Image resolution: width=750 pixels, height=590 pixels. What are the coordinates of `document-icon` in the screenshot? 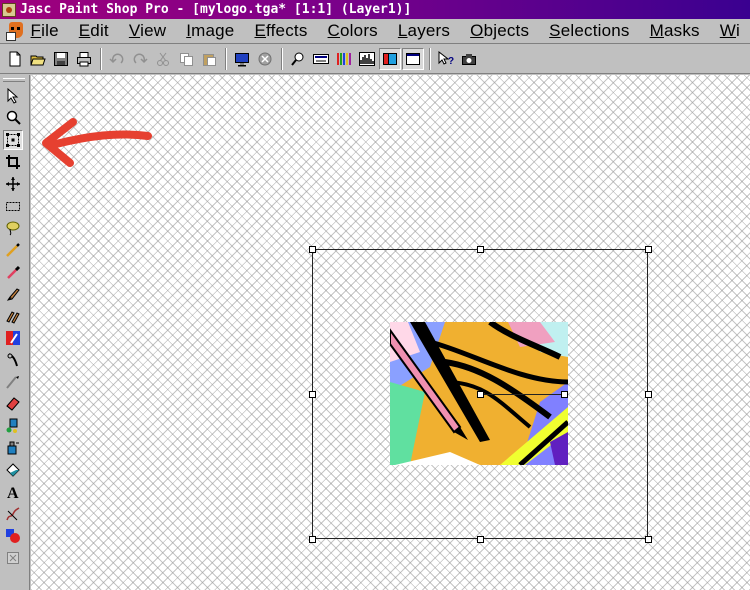 It's located at (14, 31).